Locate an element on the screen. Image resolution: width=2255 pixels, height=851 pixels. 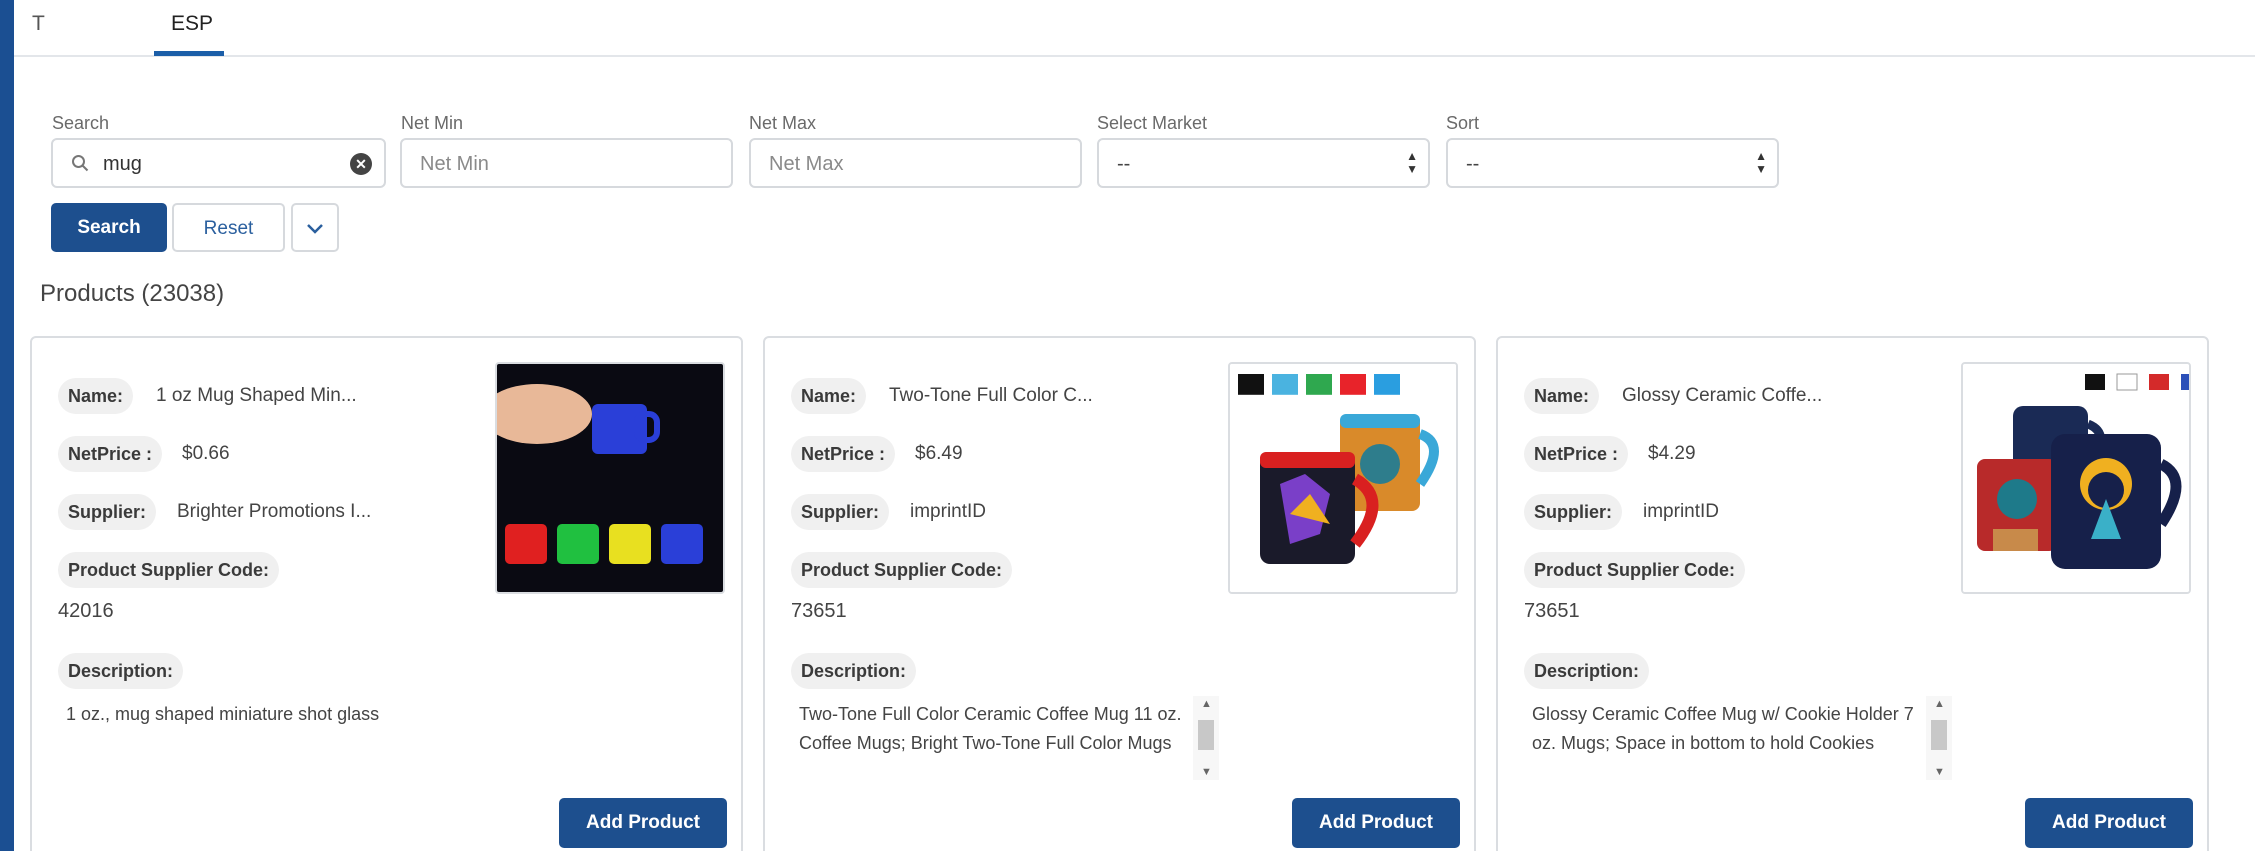
product-supplier-code: 42016 is located at coordinates (86, 611).